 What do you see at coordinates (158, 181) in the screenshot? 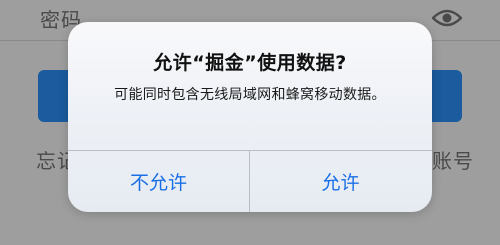
I see `deny-button: 不允许` at bounding box center [158, 181].